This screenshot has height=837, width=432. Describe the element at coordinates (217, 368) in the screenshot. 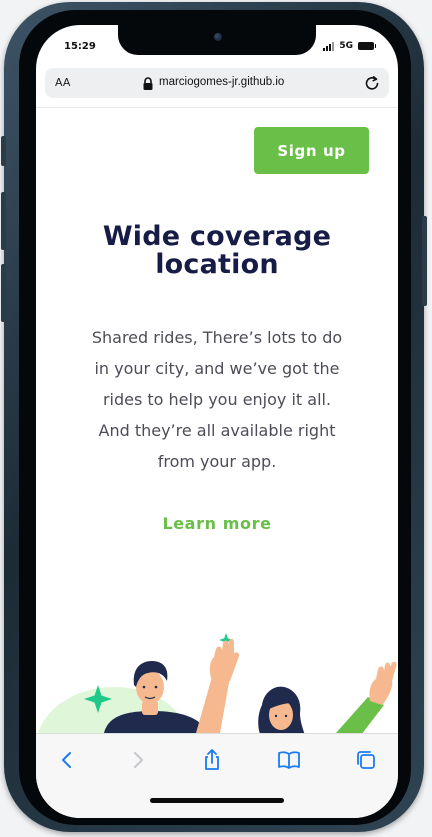

I see `description-line: in your city, and we’ve got the` at that location.